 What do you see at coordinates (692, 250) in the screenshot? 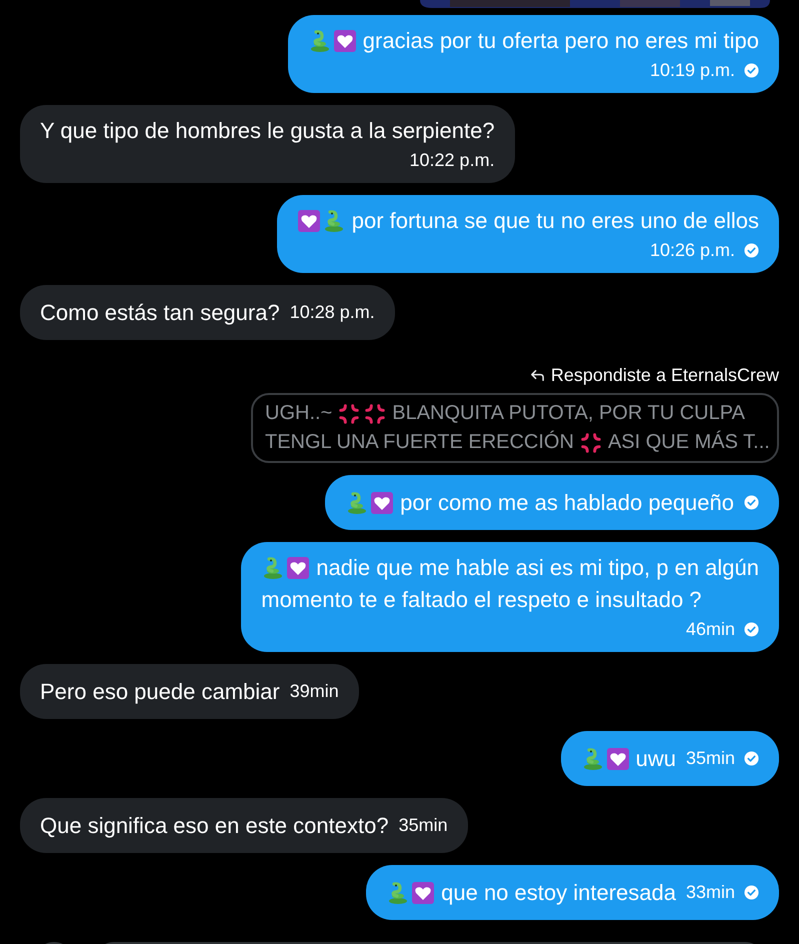
I see `message-time: 10:26 p.m.` at bounding box center [692, 250].